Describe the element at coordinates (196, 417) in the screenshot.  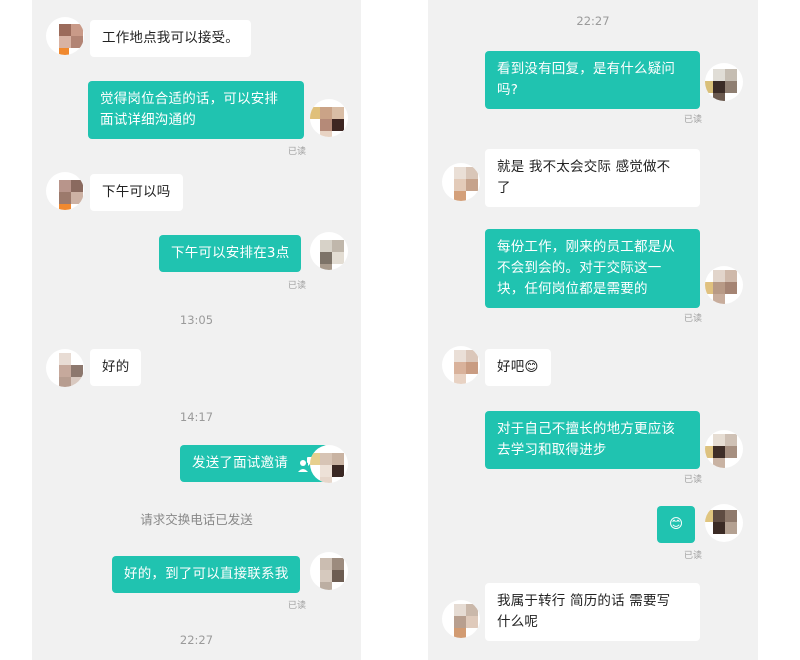
I see `timestamp: 14:17` at that location.